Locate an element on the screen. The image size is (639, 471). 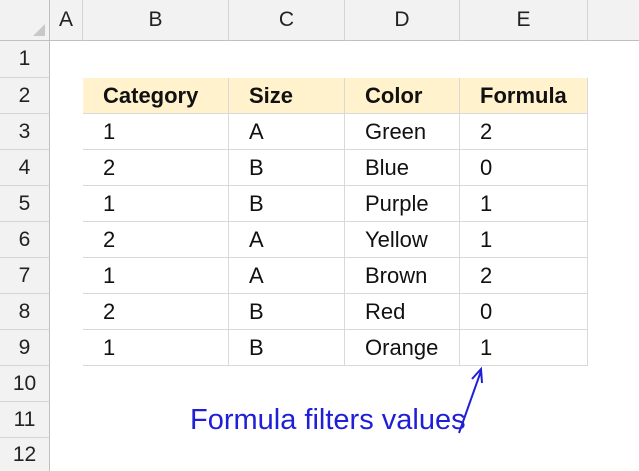
annotation-arrow-icon is located at coordinates (470, 400).